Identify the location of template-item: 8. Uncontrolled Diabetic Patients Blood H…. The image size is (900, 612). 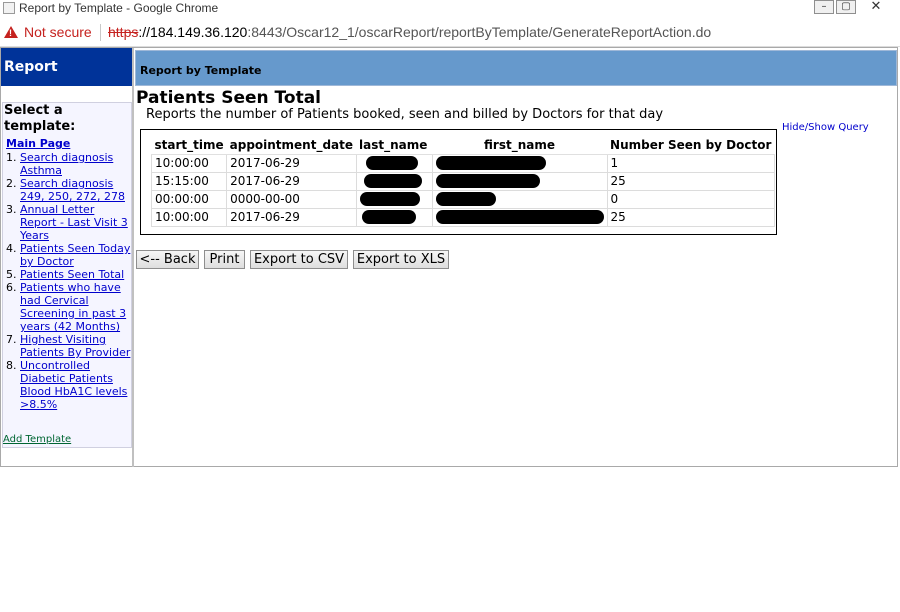
(67, 385).